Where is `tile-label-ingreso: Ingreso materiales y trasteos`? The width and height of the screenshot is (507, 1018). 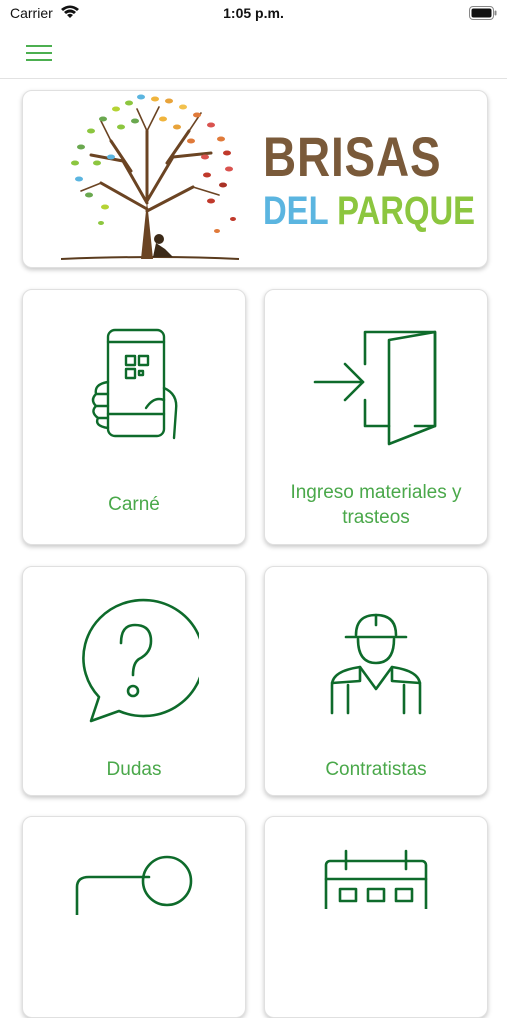 tile-label-ingreso: Ingreso materiales y trasteos is located at coordinates (376, 505).